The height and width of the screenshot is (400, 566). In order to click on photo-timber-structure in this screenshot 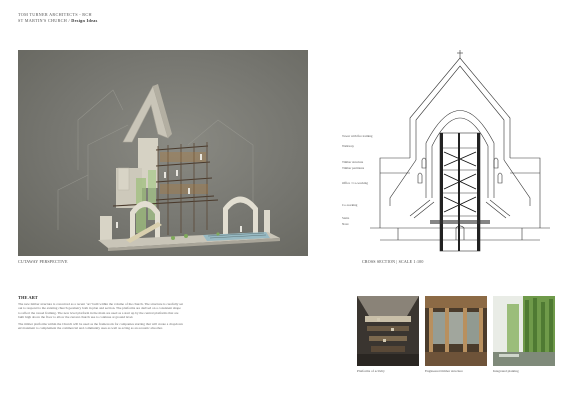, I will do `click(456, 331)`.